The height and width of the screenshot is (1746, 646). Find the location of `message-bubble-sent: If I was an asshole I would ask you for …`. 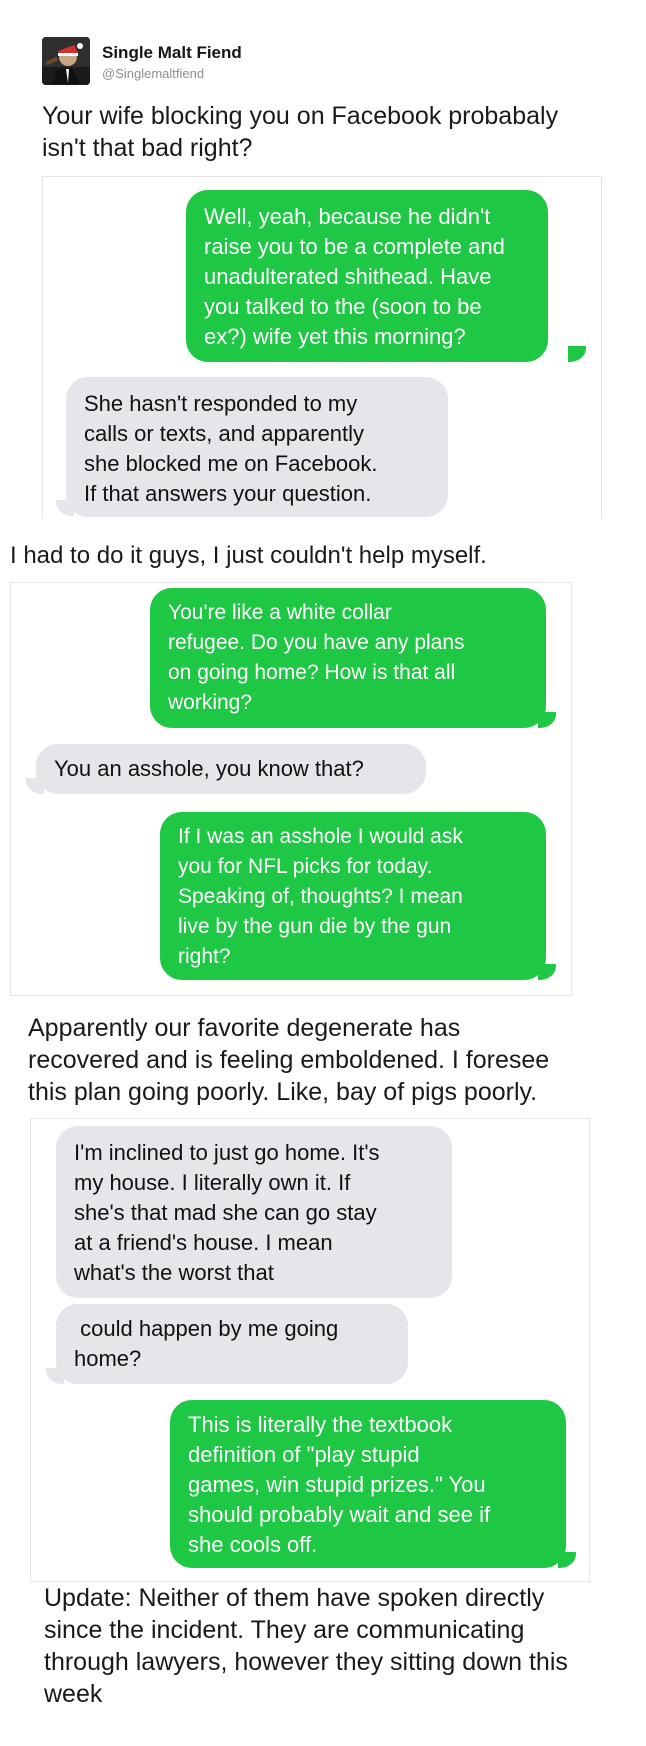

message-bubble-sent: If I was an asshole I would ask you for … is located at coordinates (353, 896).